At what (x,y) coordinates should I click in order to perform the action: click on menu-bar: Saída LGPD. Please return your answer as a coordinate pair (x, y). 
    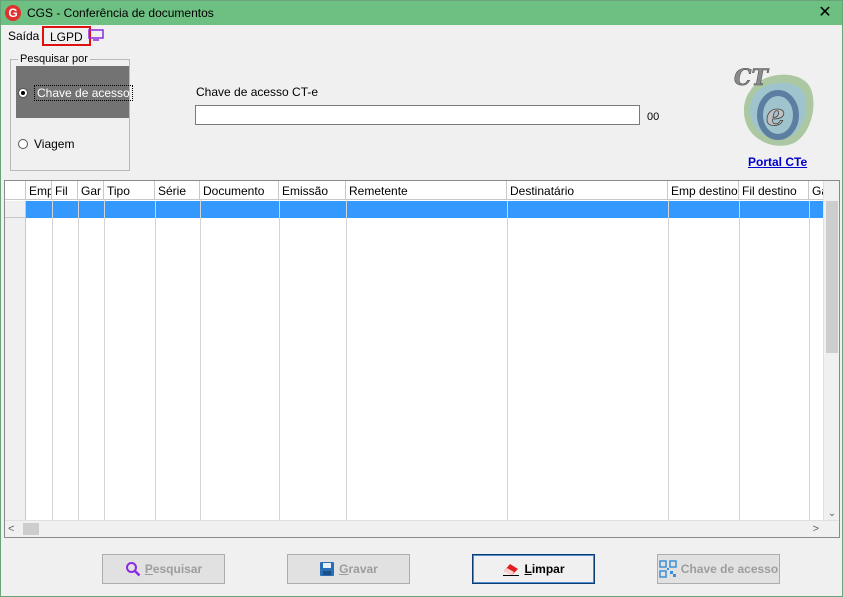
    Looking at the image, I should click on (421, 35).